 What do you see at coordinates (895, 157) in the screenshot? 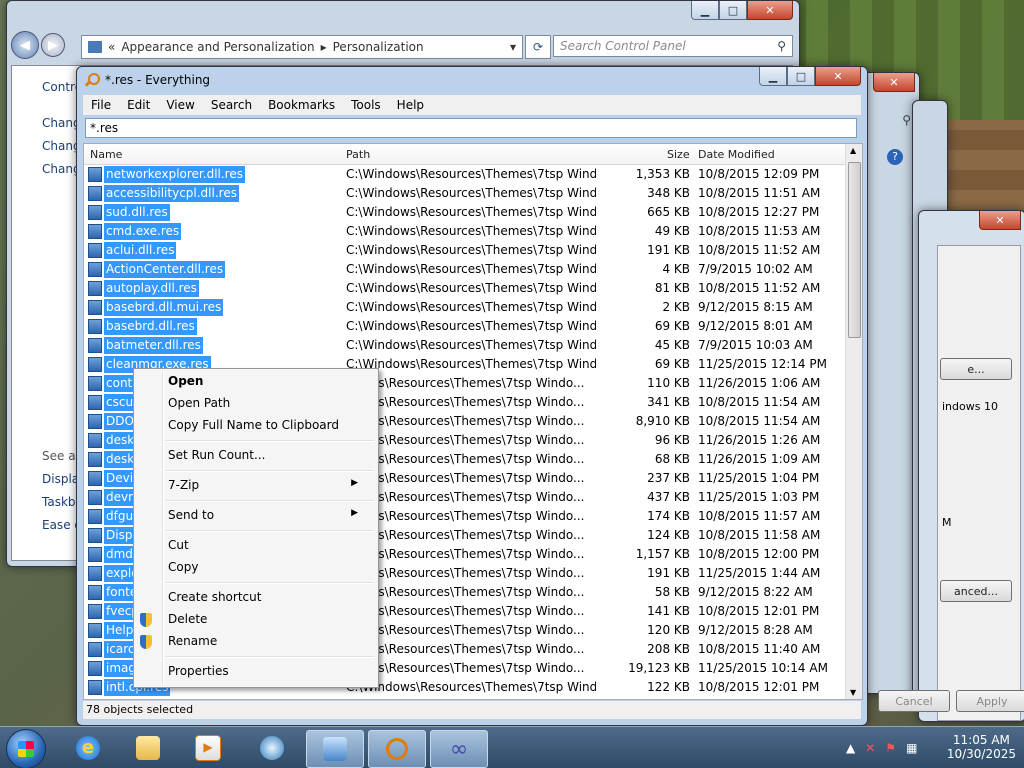
I see `help-icon: ?` at bounding box center [895, 157].